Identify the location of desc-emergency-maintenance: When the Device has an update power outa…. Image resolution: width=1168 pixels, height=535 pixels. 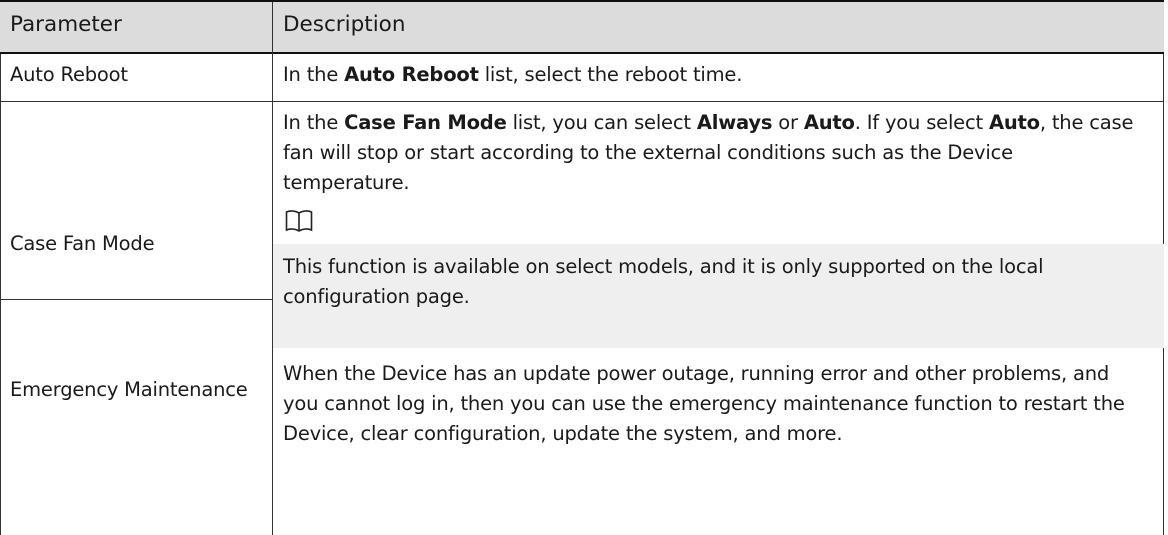
(704, 403).